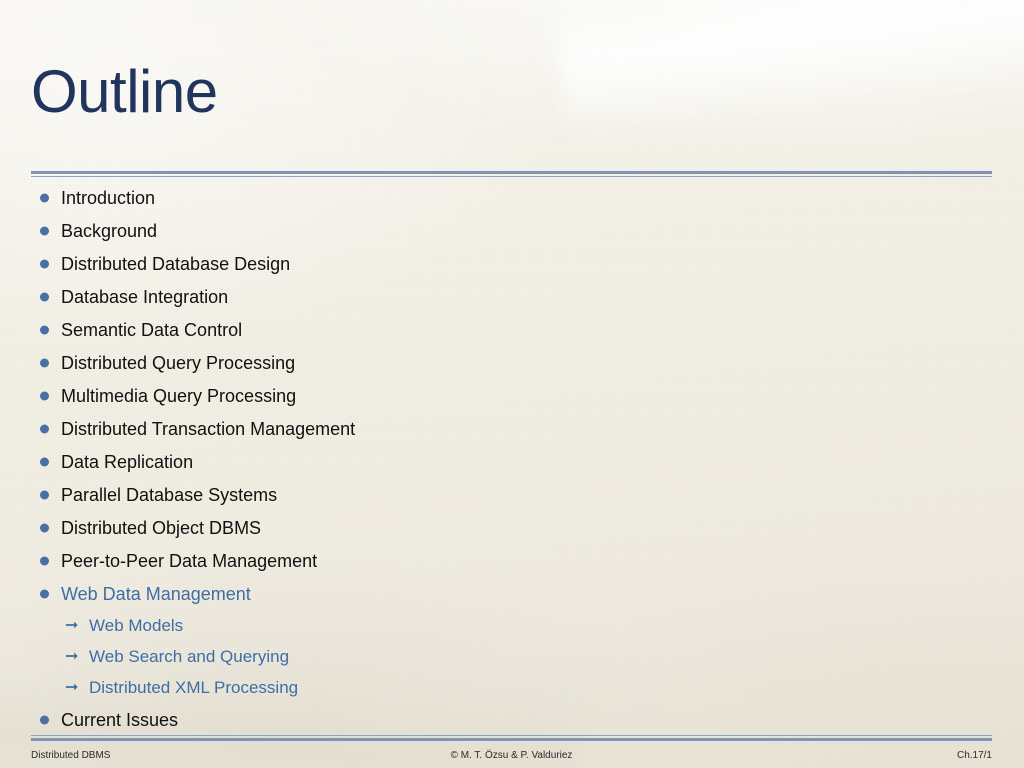  Describe the element at coordinates (974, 755) in the screenshot. I see `footer-page-number: Ch.17/1` at that location.